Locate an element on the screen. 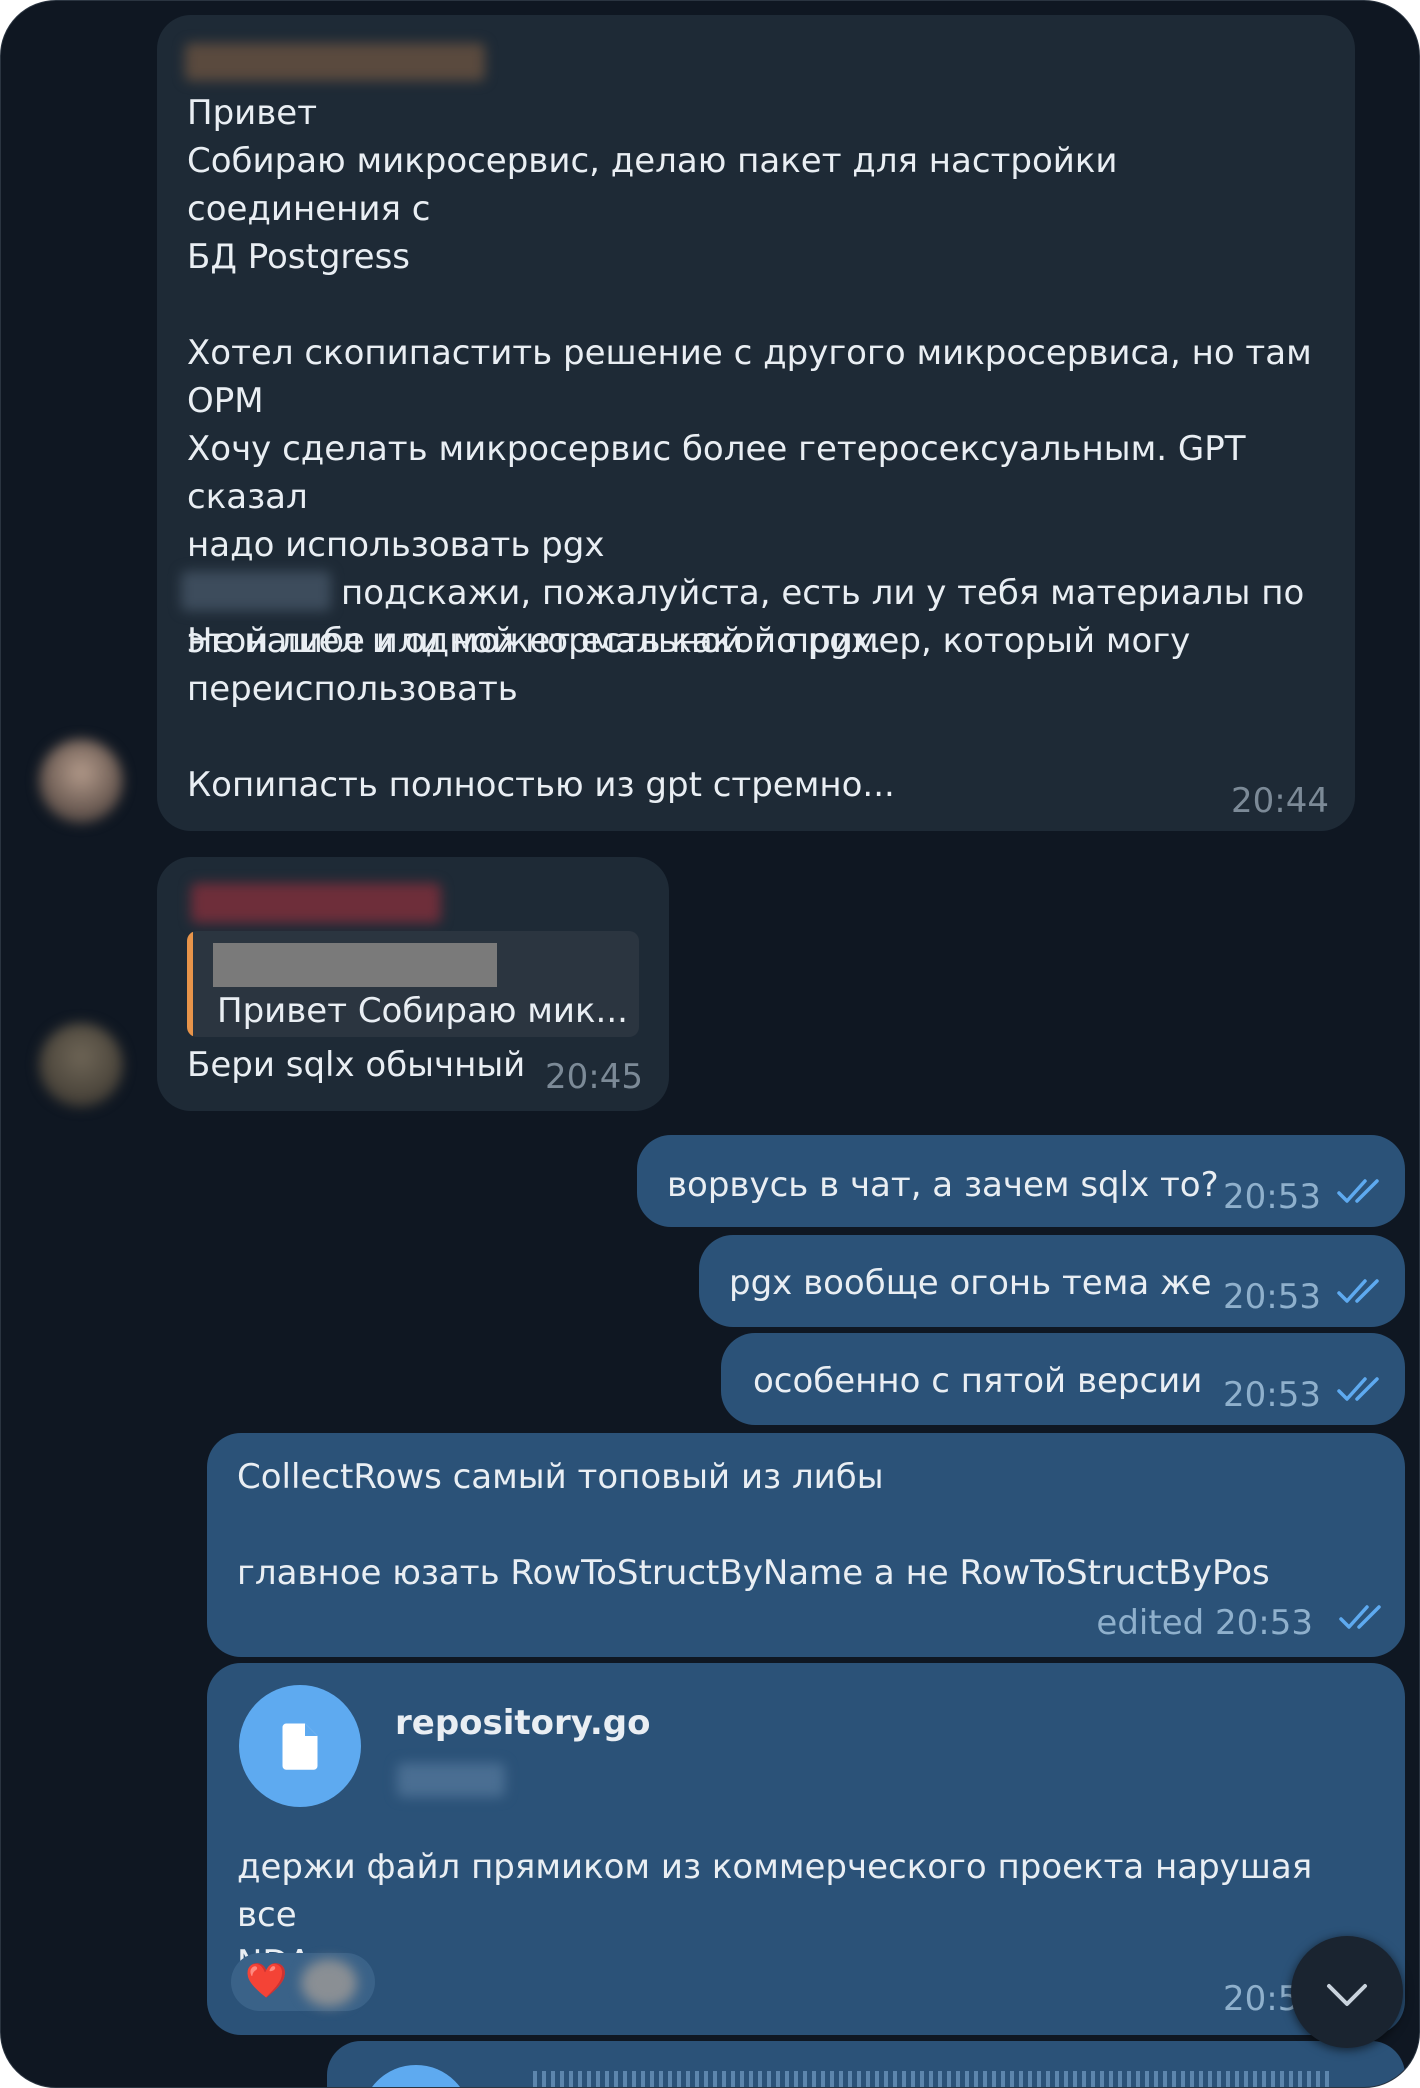 This screenshot has height=2088, width=1420. message-text: особенно с пятой версии is located at coordinates (978, 1381).